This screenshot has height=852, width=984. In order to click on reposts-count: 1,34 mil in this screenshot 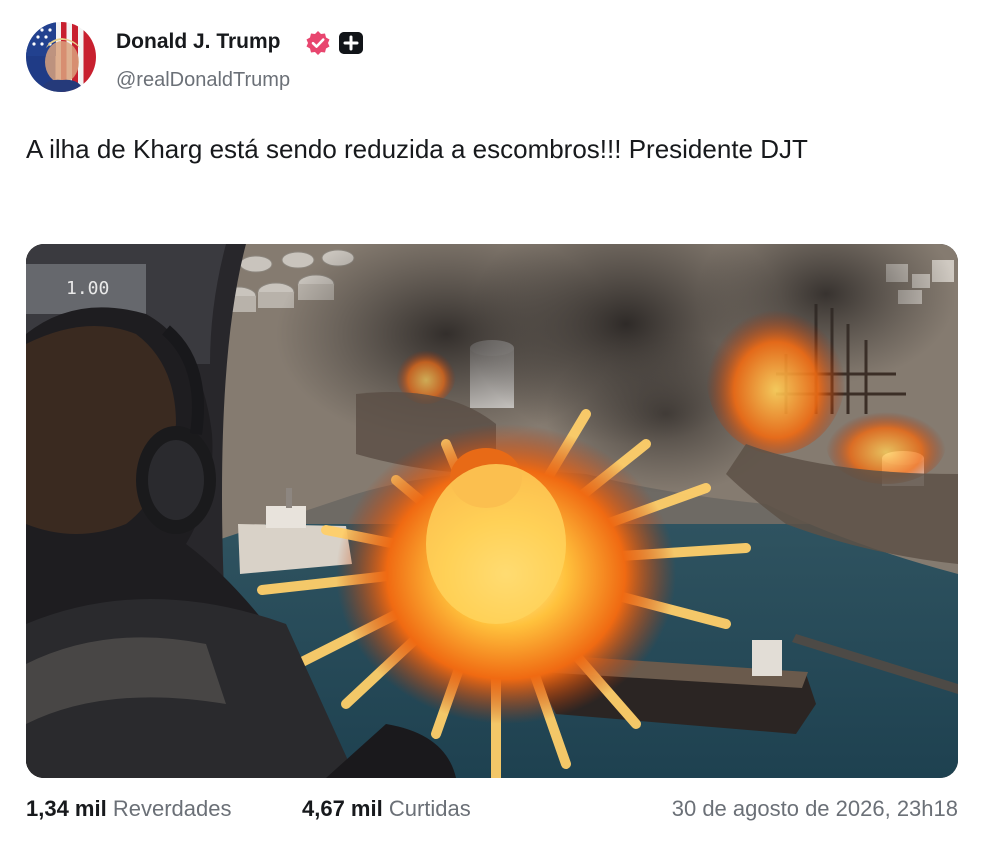, I will do `click(66, 808)`.